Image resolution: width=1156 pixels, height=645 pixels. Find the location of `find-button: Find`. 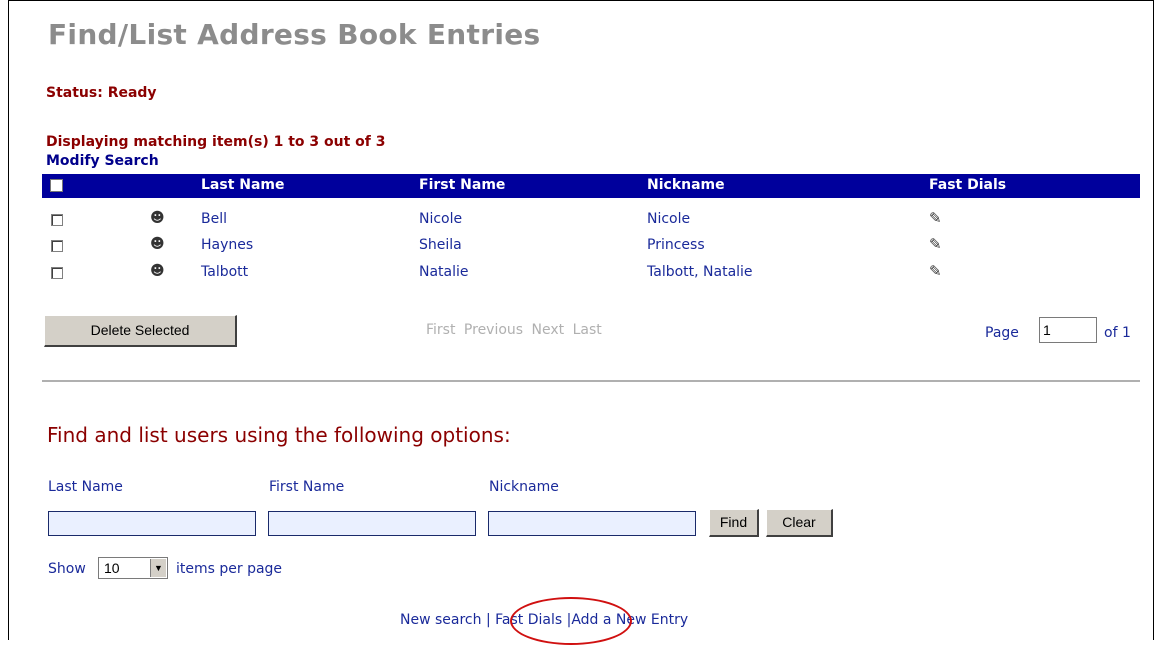

find-button: Find is located at coordinates (734, 523).